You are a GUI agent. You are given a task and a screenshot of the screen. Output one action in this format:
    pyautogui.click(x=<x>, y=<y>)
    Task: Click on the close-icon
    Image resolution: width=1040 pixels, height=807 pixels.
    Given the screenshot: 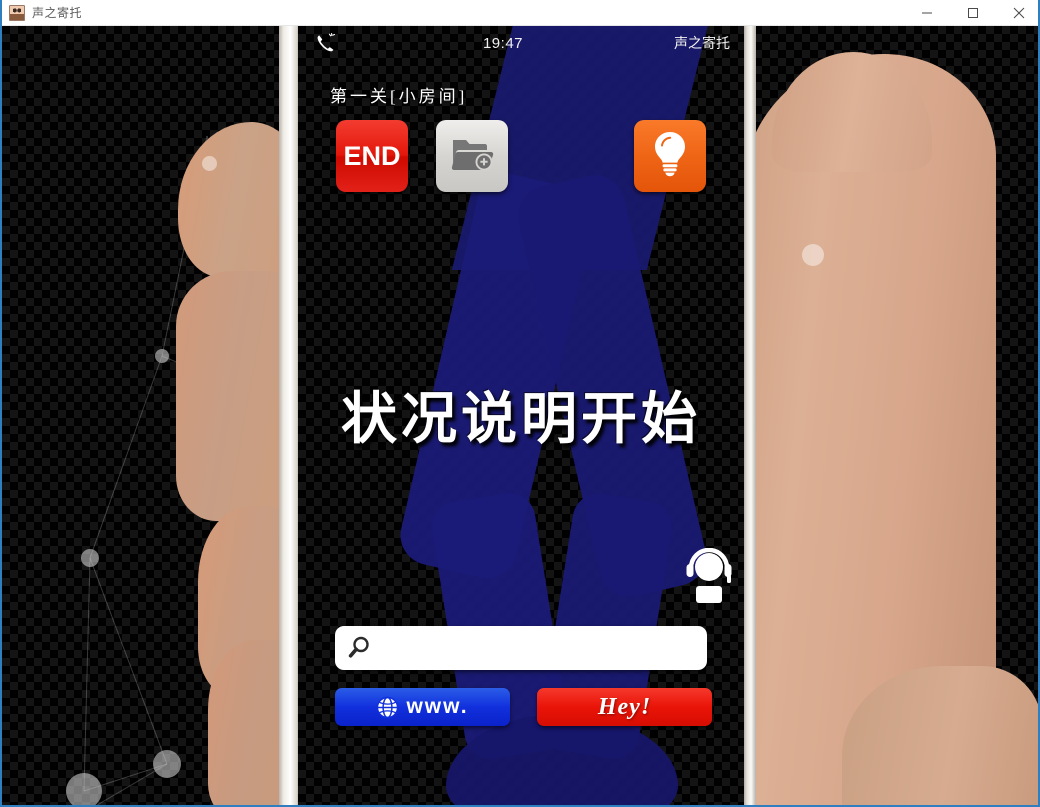 What is the action you would take?
    pyautogui.click(x=1017, y=12)
    